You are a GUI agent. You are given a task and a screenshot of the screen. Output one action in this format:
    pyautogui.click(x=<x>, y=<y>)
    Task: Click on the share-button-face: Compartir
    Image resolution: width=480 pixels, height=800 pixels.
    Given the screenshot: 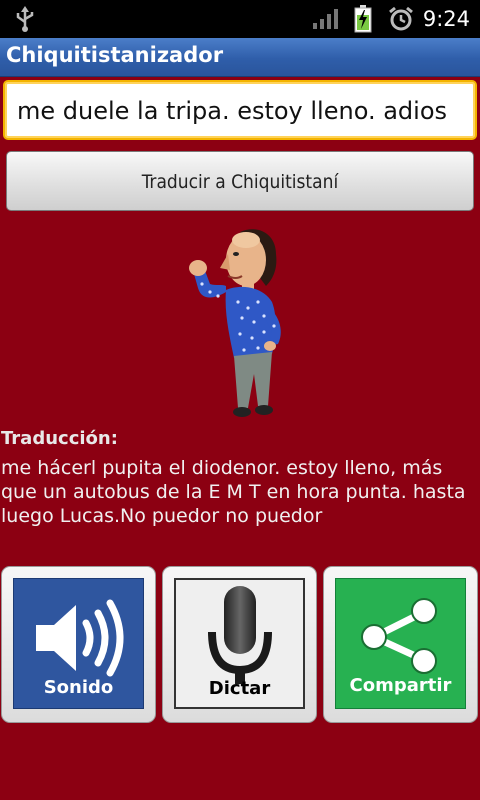 What is the action you would take?
    pyautogui.click(x=400, y=643)
    